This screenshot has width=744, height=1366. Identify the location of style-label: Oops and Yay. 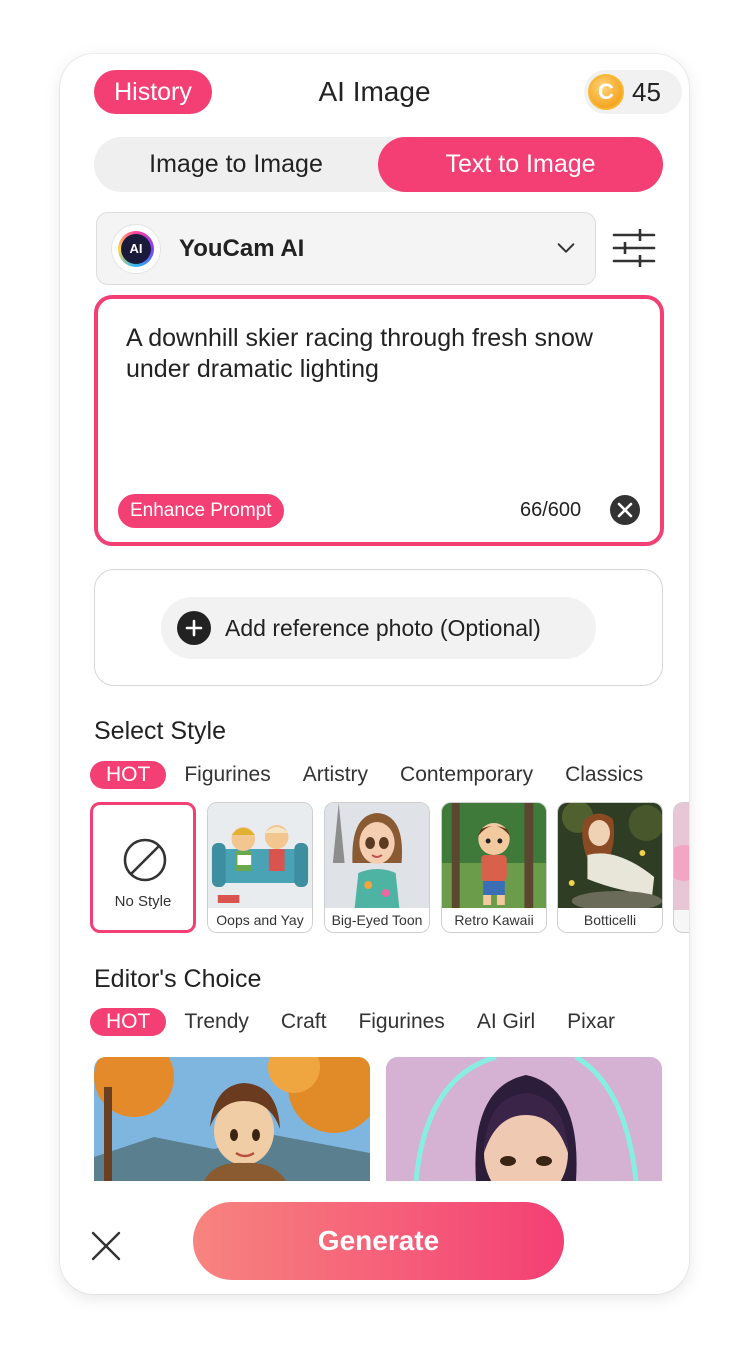
(260, 920).